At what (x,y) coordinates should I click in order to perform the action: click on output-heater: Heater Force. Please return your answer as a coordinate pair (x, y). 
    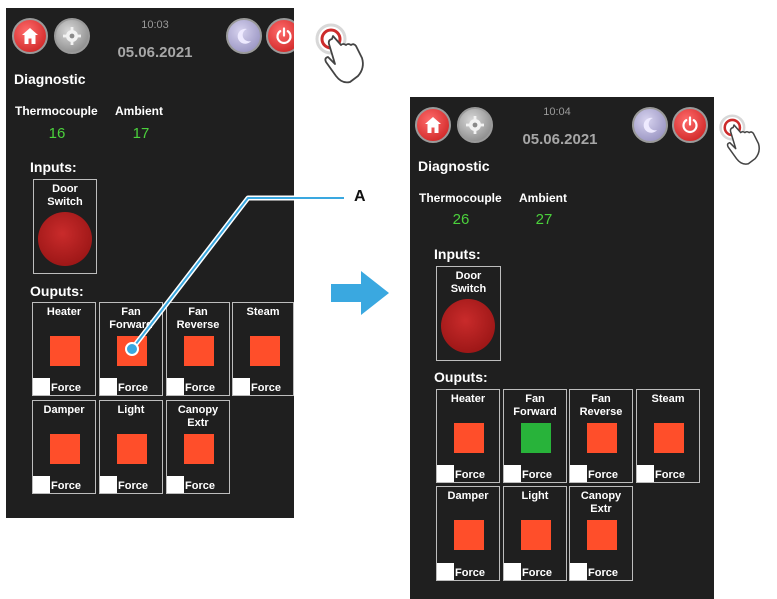
    Looking at the image, I should click on (468, 436).